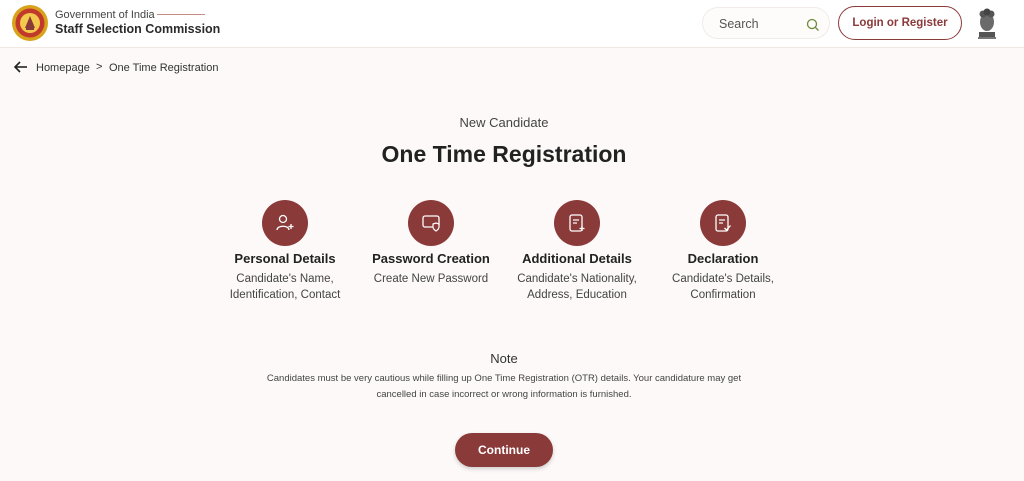 The height and width of the screenshot is (481, 1024). Describe the element at coordinates (21, 67) in the screenshot. I see `back-arrow-icon` at that location.